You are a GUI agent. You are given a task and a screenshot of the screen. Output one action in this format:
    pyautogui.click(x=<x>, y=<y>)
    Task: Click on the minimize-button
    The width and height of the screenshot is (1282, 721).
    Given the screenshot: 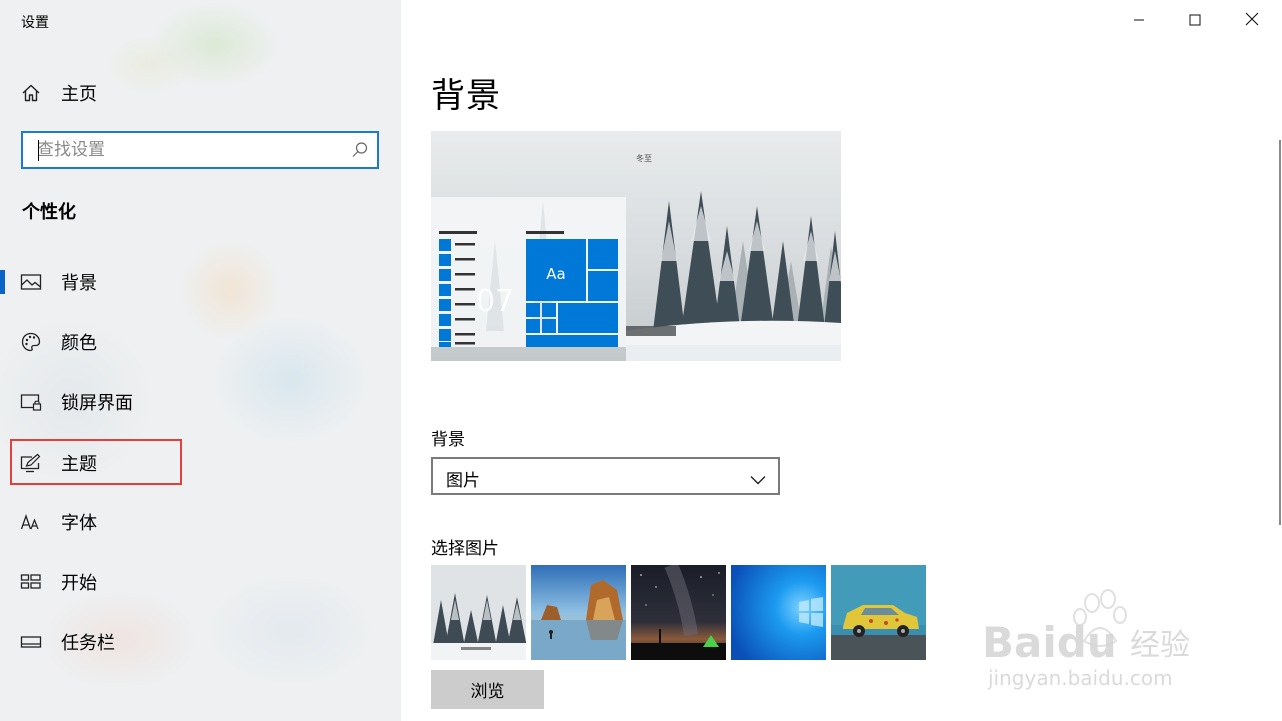 What is the action you would take?
    pyautogui.click(x=1139, y=20)
    